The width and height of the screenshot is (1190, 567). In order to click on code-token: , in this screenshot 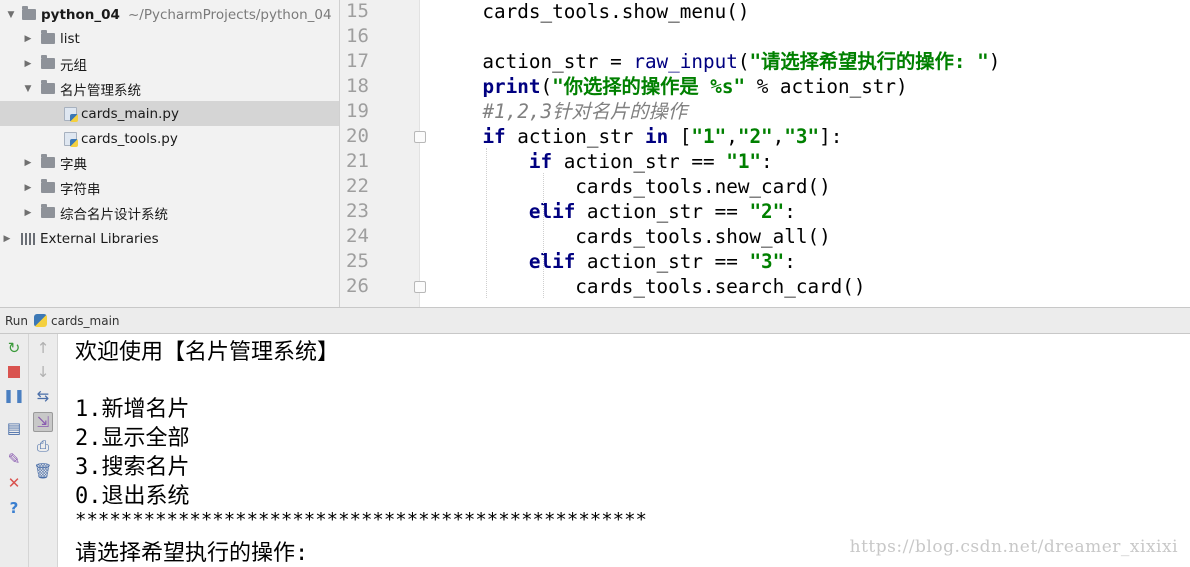, I will do `click(732, 136)`.